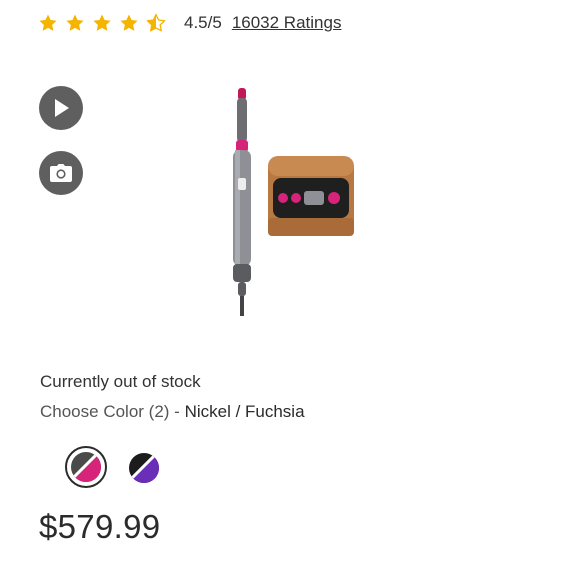 This screenshot has width=580, height=580. I want to click on swatch-black-purple, so click(144, 468).